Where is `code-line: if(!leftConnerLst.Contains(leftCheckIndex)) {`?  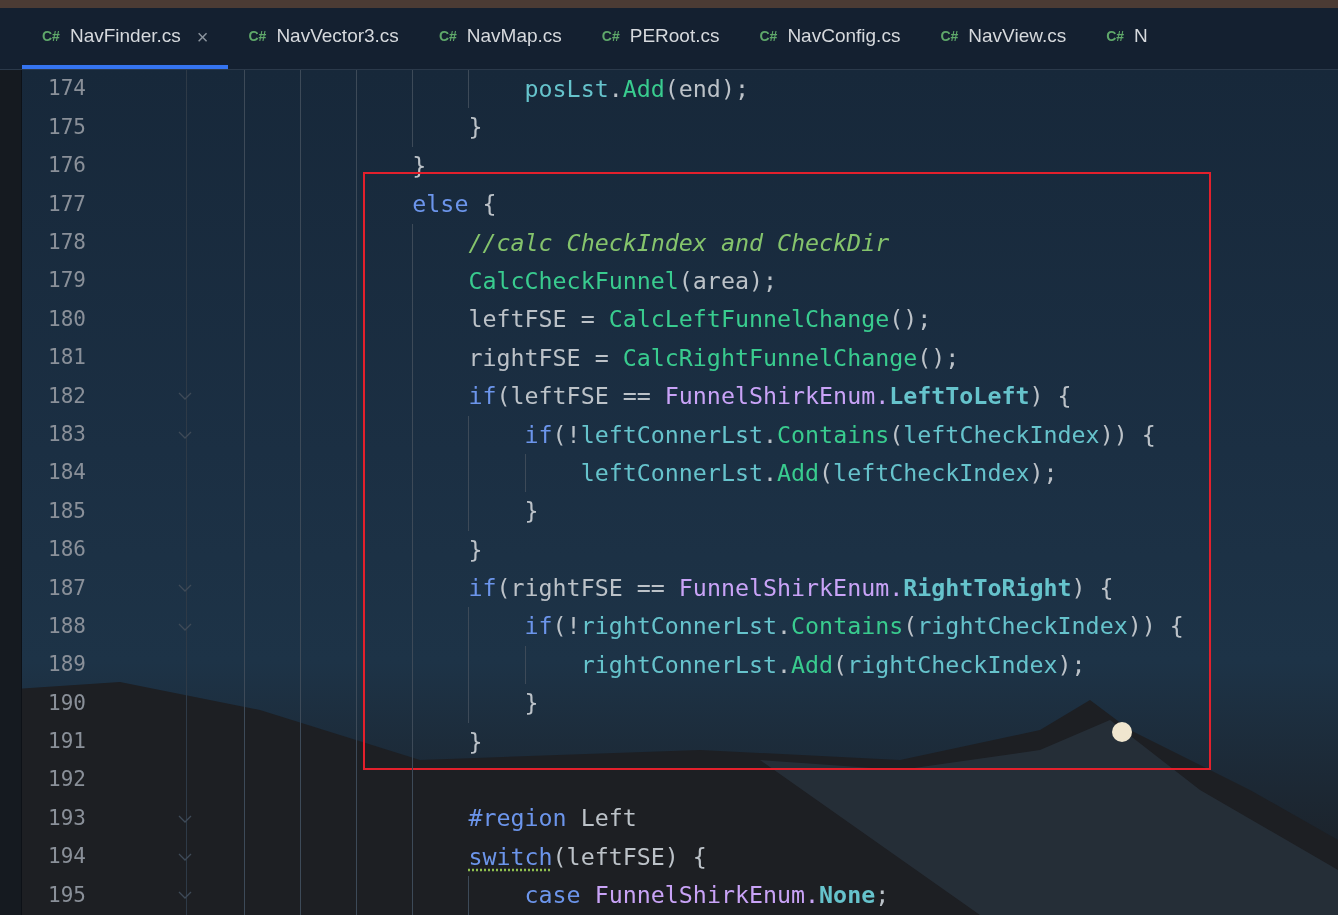 code-line: if(!leftConnerLst.Contains(leftCheckIndex)) { is located at coordinates (839, 434).